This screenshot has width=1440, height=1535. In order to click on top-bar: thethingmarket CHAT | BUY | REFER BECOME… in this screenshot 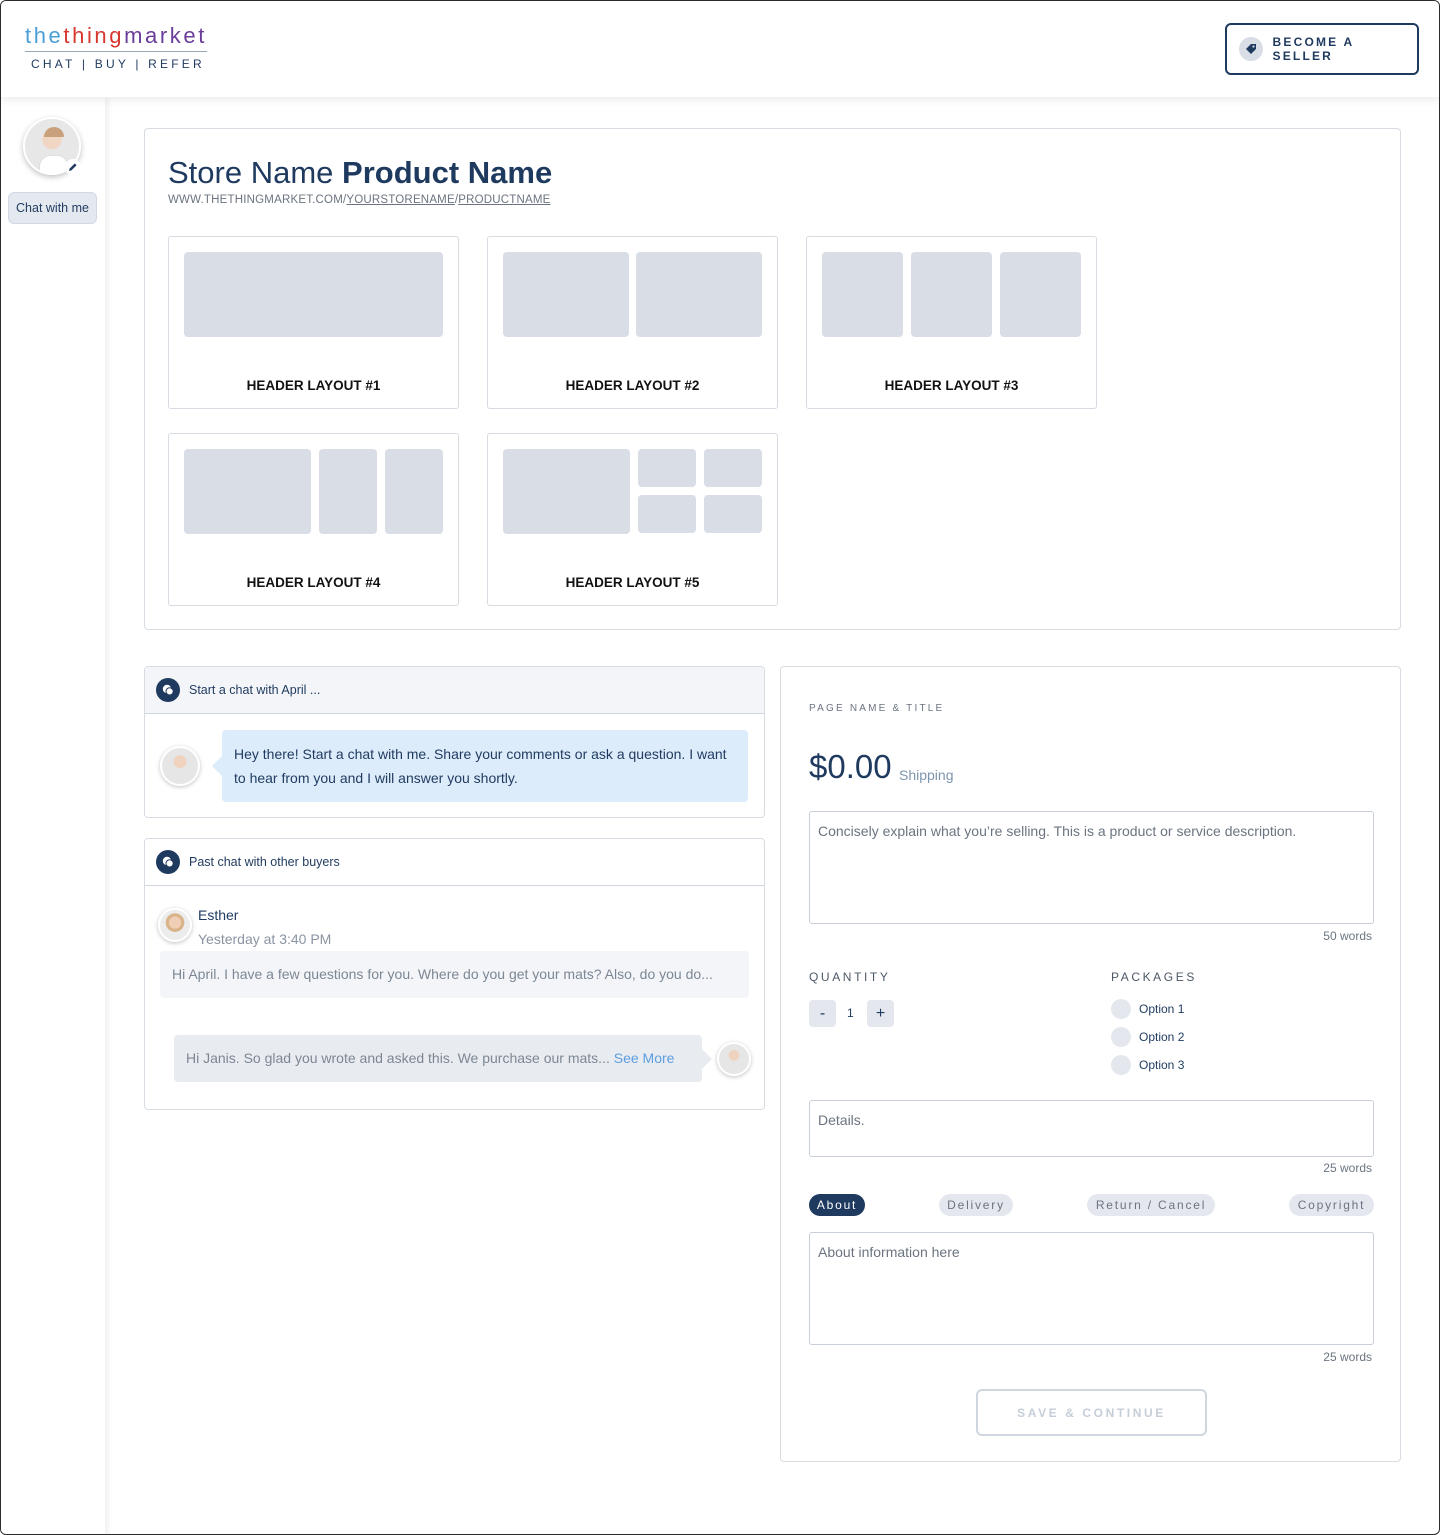, I will do `click(720, 49)`.